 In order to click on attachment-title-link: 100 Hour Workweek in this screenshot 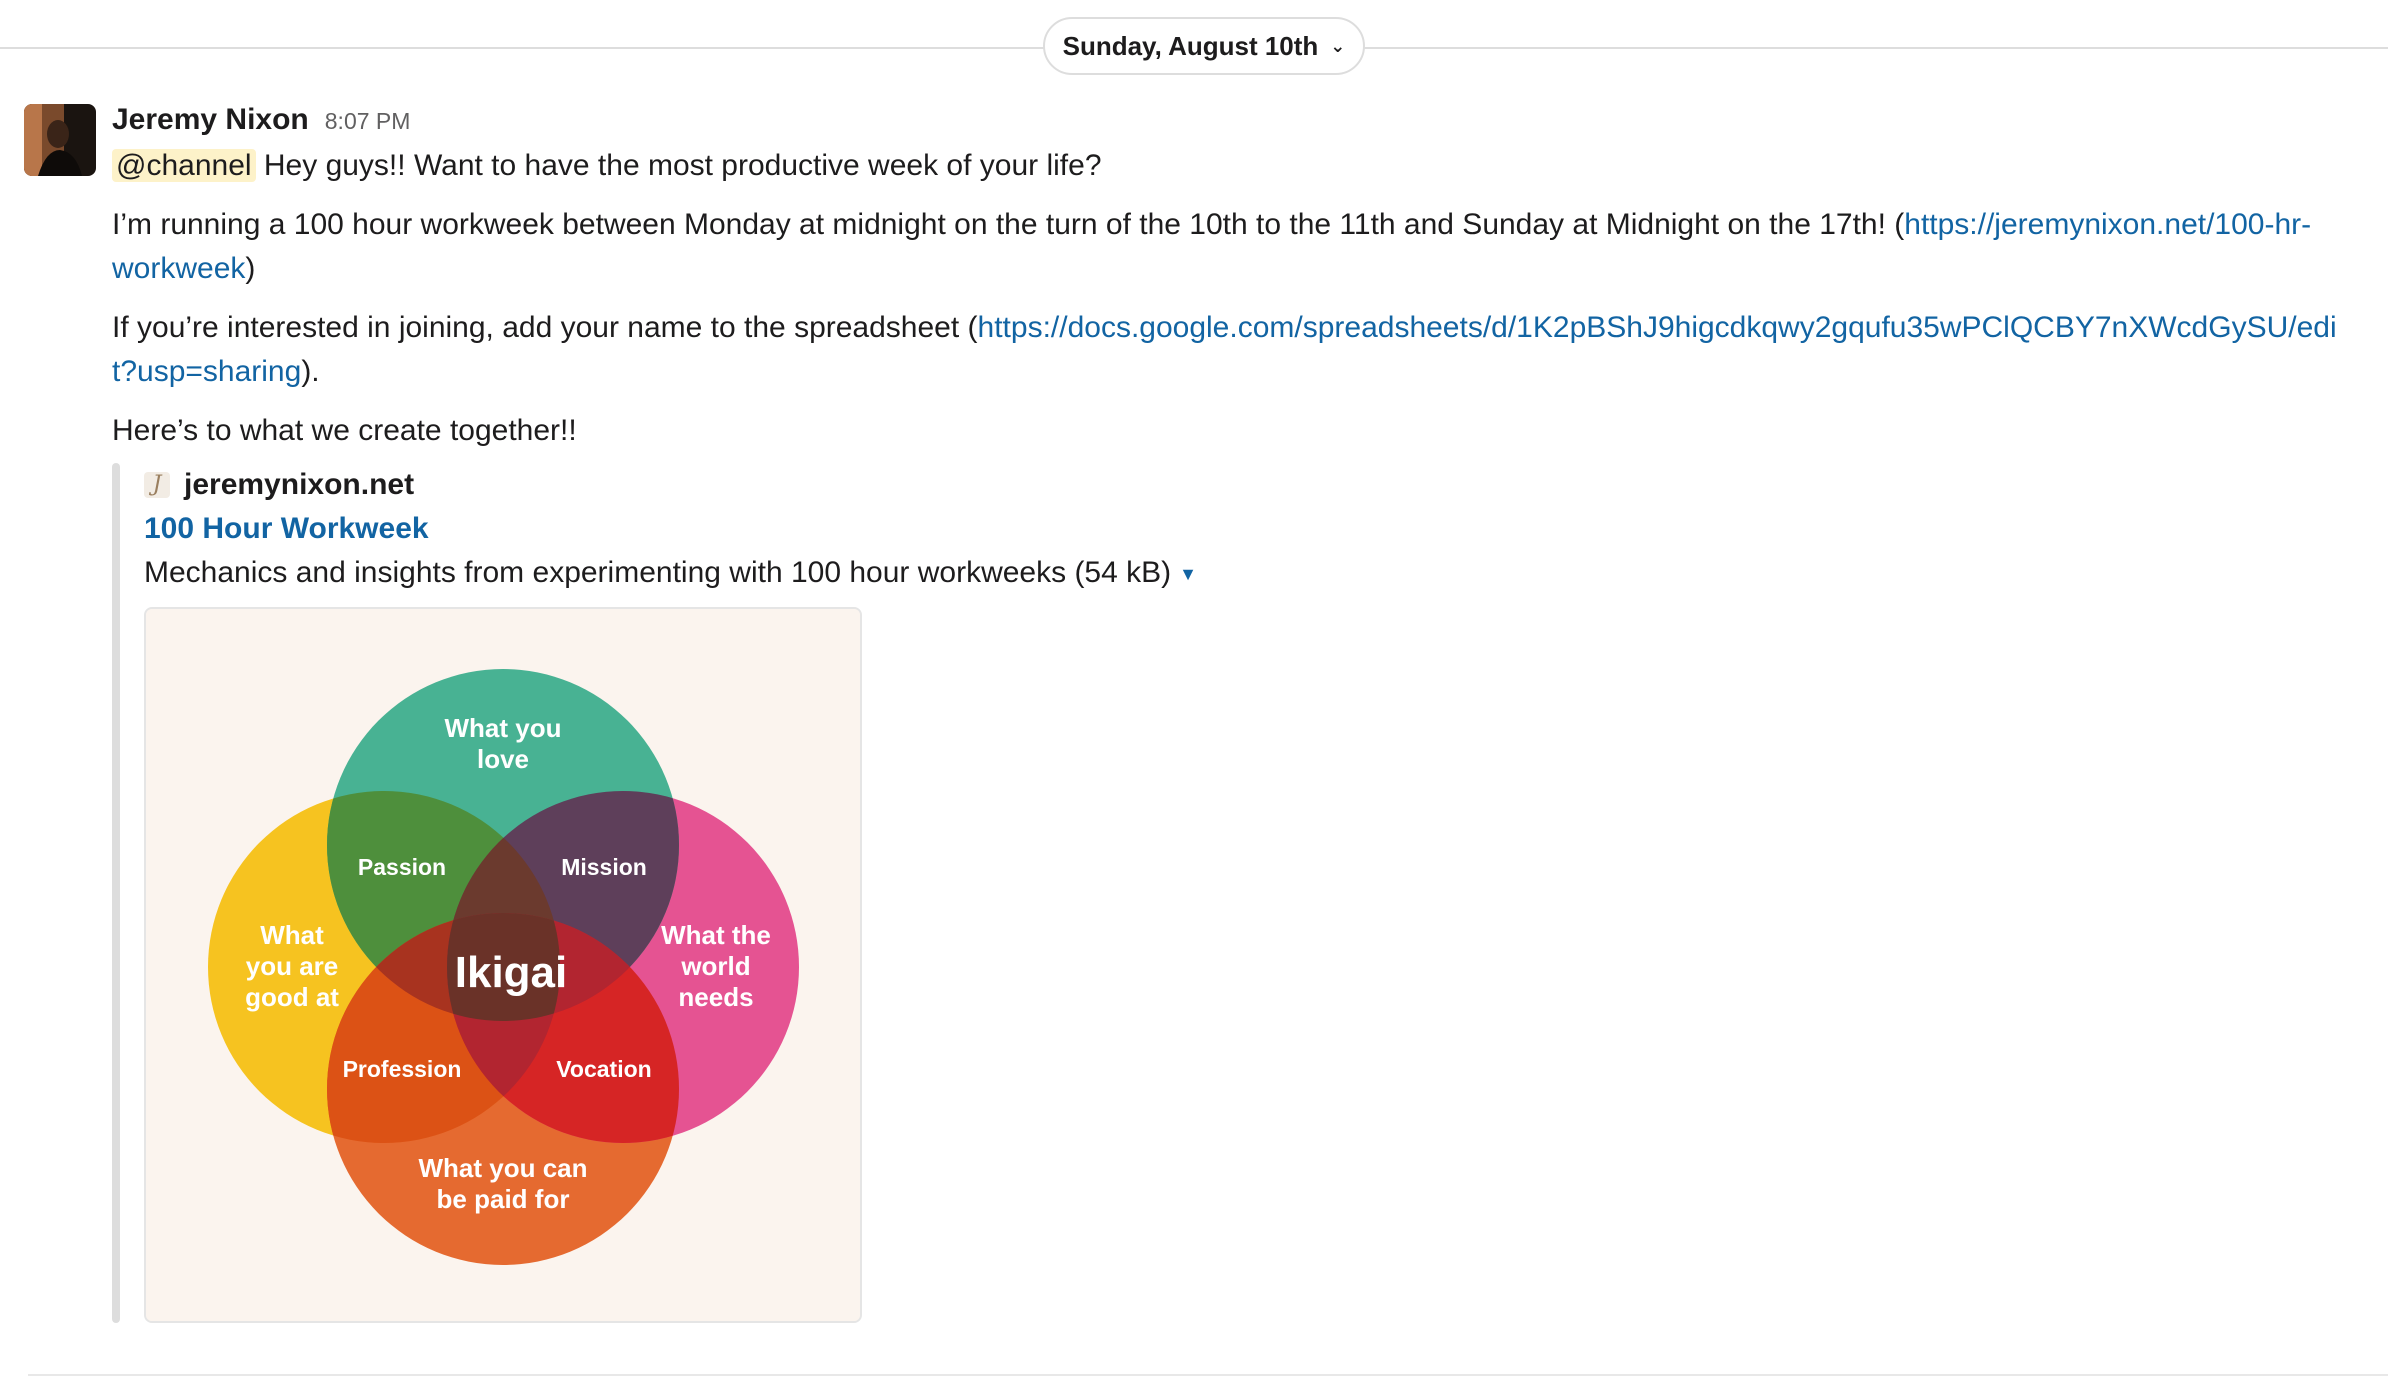, I will do `click(1243, 529)`.